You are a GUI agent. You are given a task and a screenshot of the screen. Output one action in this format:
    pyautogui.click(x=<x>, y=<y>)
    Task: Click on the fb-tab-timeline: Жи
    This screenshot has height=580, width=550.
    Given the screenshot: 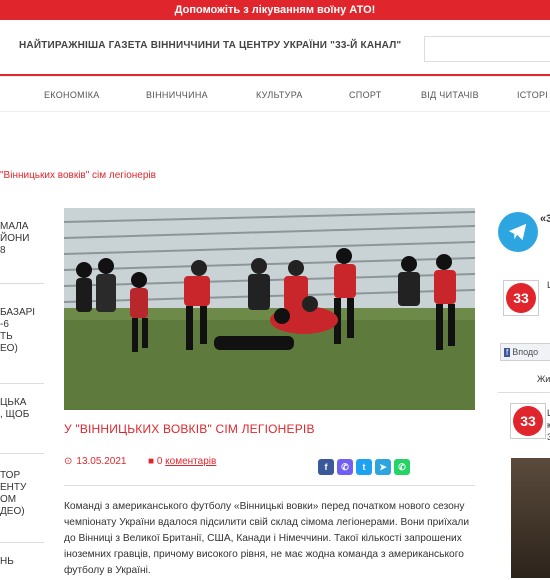 What is the action you would take?
    pyautogui.click(x=543, y=379)
    